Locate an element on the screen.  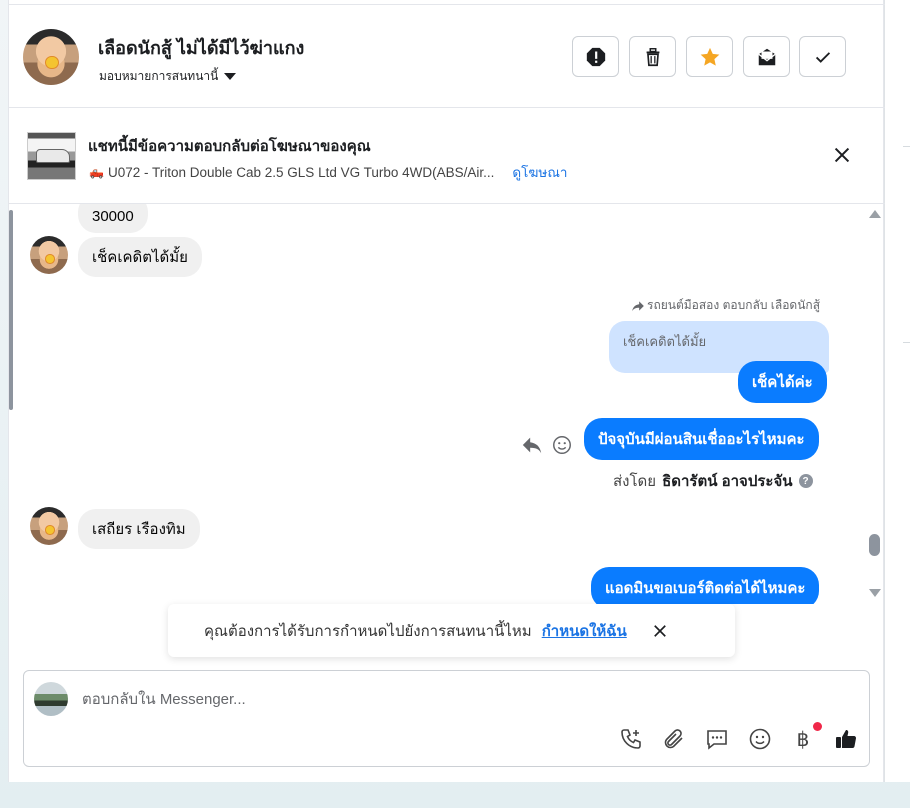
like-button is located at coordinates (846, 739).